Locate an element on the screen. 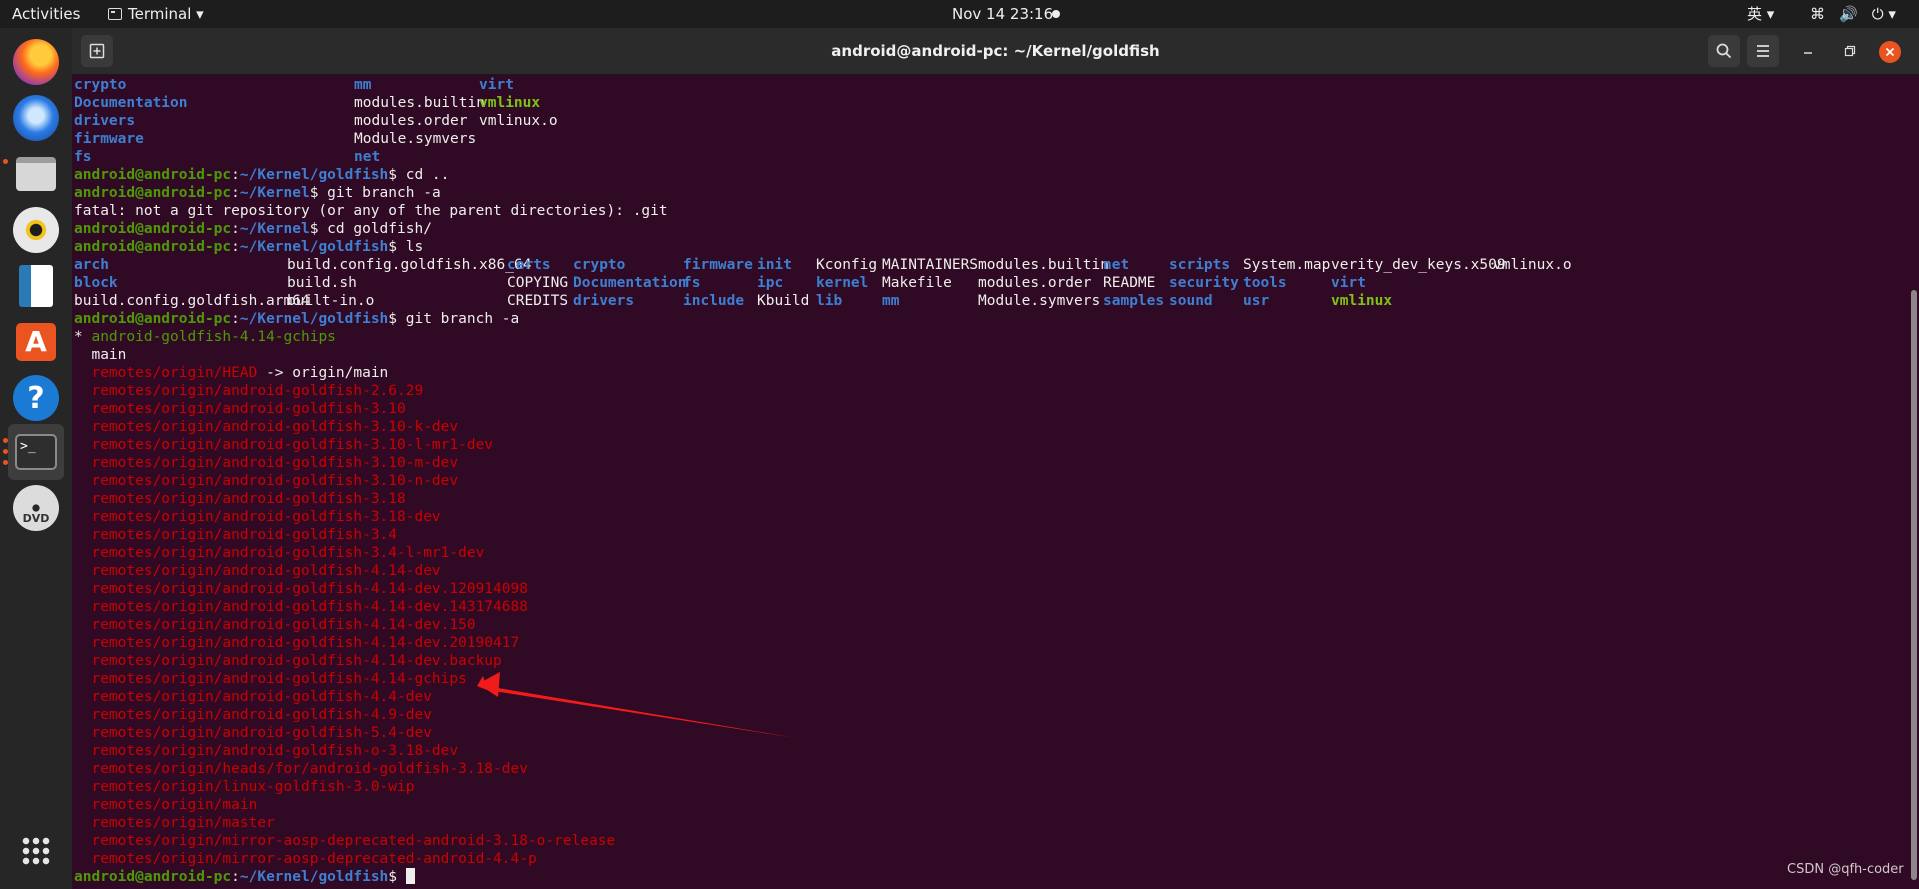 The width and height of the screenshot is (1919, 889). new-tab-icon is located at coordinates (97, 51).